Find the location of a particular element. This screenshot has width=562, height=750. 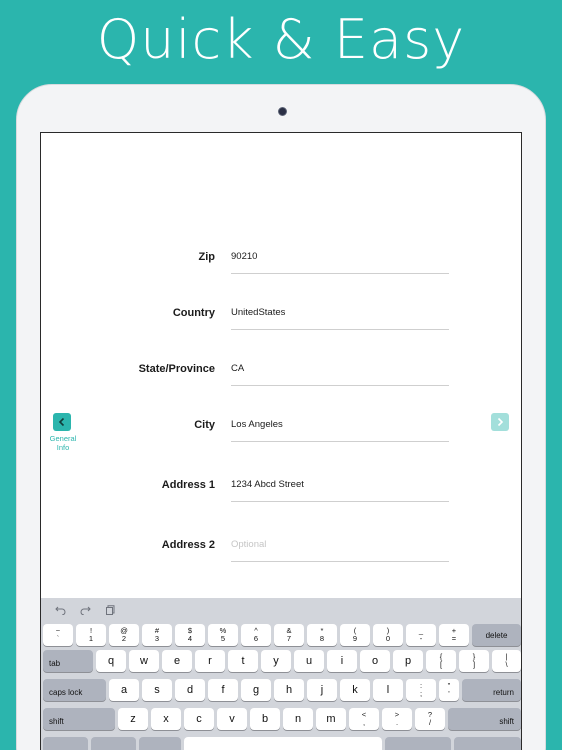

key-0-bottom: 0 is located at coordinates (388, 638).